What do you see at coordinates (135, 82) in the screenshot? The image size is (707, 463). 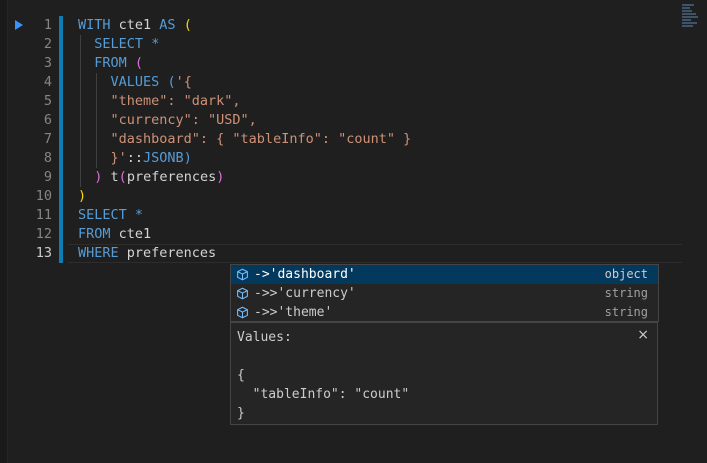 I see `code-token: VALUES` at bounding box center [135, 82].